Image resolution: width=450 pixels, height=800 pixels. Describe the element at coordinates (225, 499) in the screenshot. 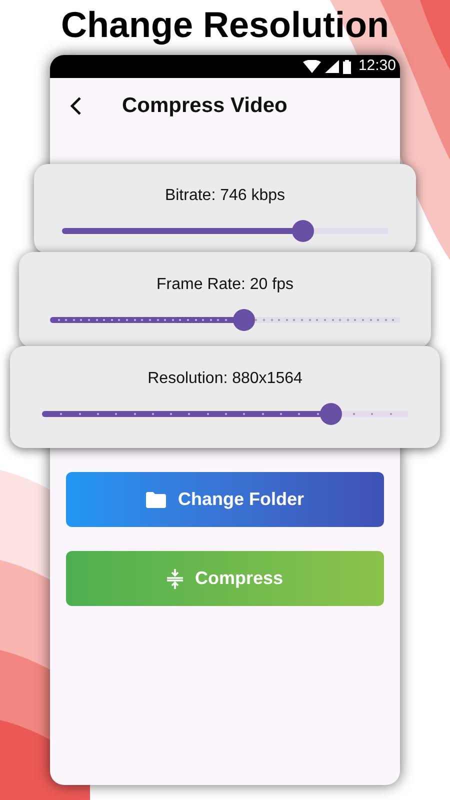

I see `change-folder-button: Change Folder` at that location.